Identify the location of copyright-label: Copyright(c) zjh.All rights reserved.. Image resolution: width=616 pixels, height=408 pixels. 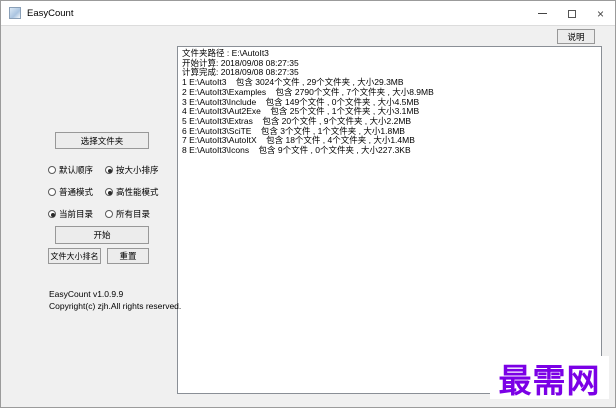
(115, 306).